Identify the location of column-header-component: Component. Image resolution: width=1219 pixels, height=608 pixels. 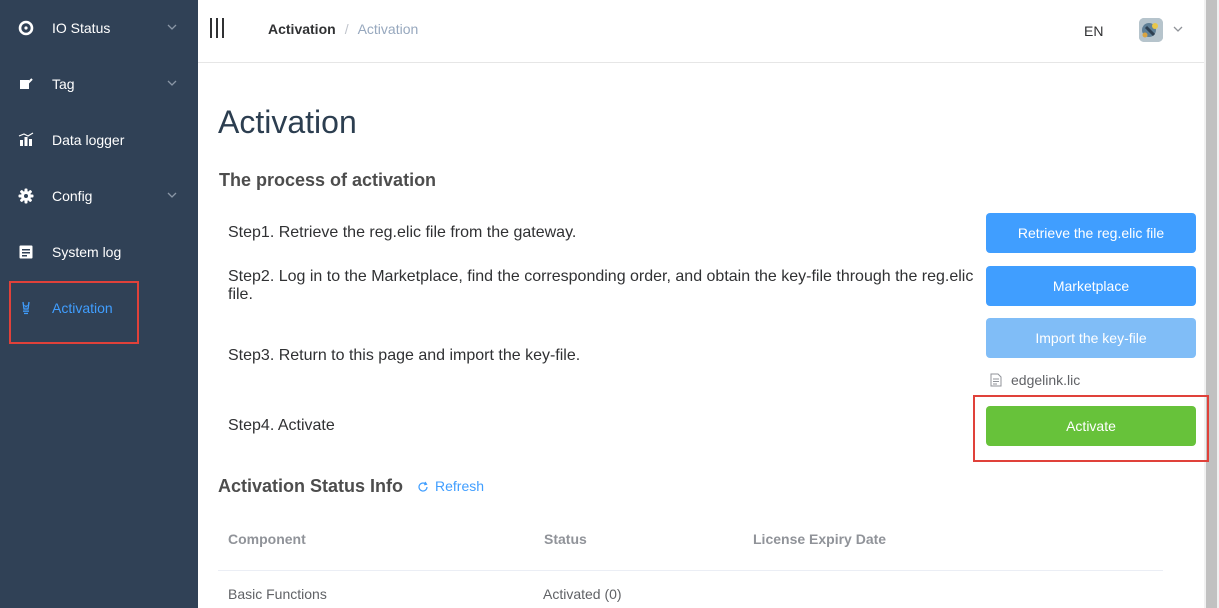
(267, 539).